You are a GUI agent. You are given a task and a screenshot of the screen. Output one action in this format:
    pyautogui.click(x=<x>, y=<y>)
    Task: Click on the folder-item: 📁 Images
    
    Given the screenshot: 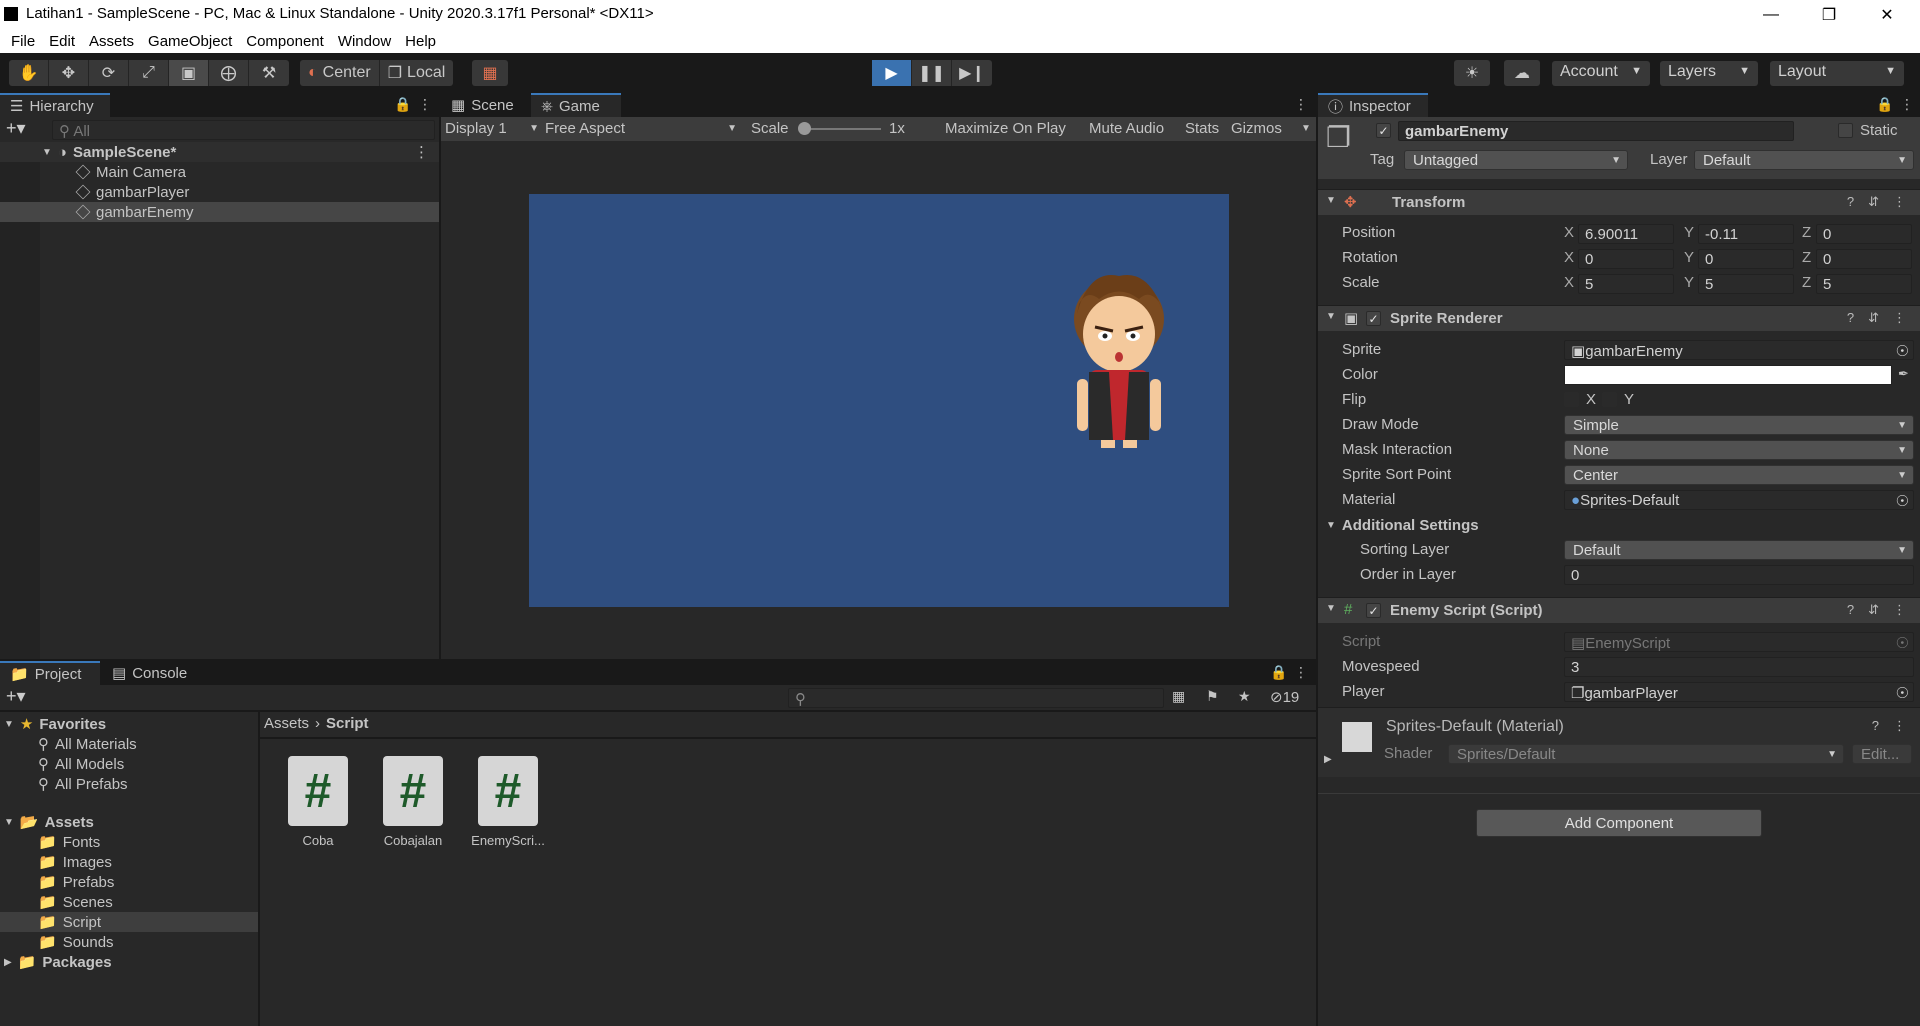 What is the action you would take?
    pyautogui.click(x=75, y=862)
    